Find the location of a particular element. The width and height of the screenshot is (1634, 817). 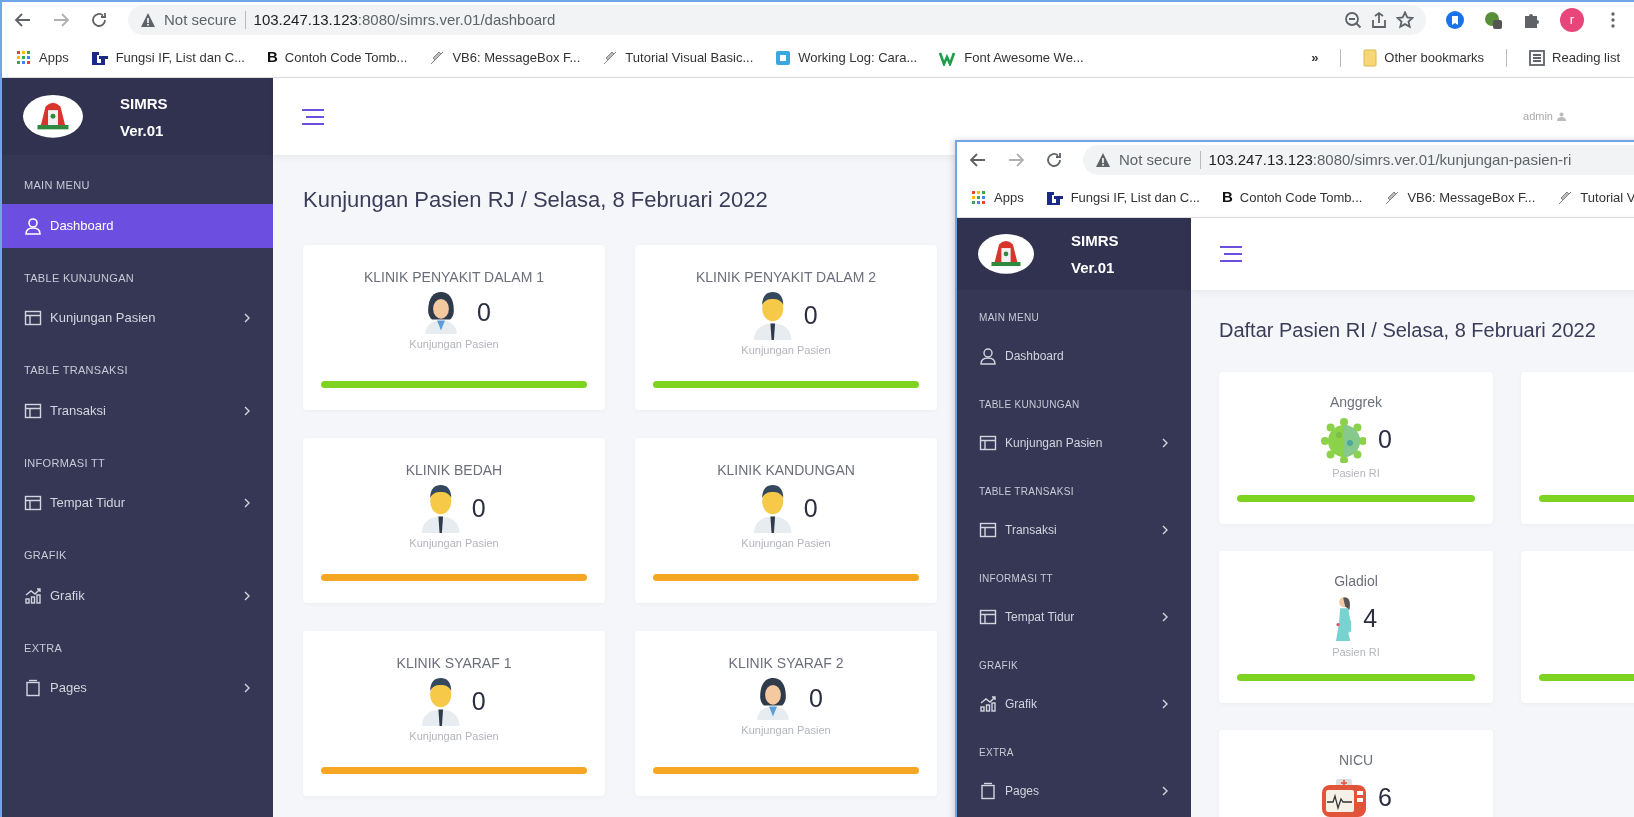

address-bar: Not secure 103.247.13.123:8080/simrs.ver.01/dashboard is located at coordinates (777, 20).